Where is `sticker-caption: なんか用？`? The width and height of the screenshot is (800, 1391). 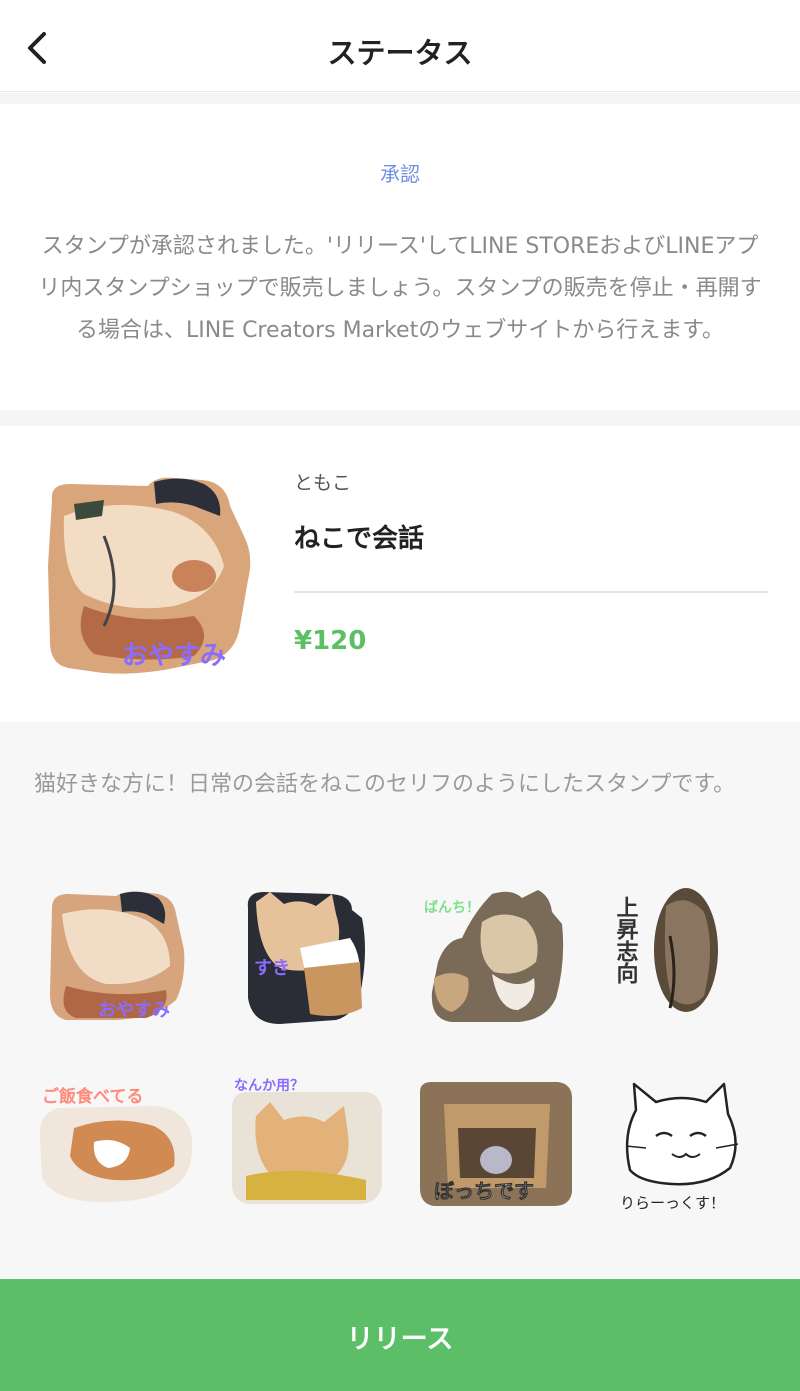
sticker-caption: なんか用？ is located at coordinates (269, 1085).